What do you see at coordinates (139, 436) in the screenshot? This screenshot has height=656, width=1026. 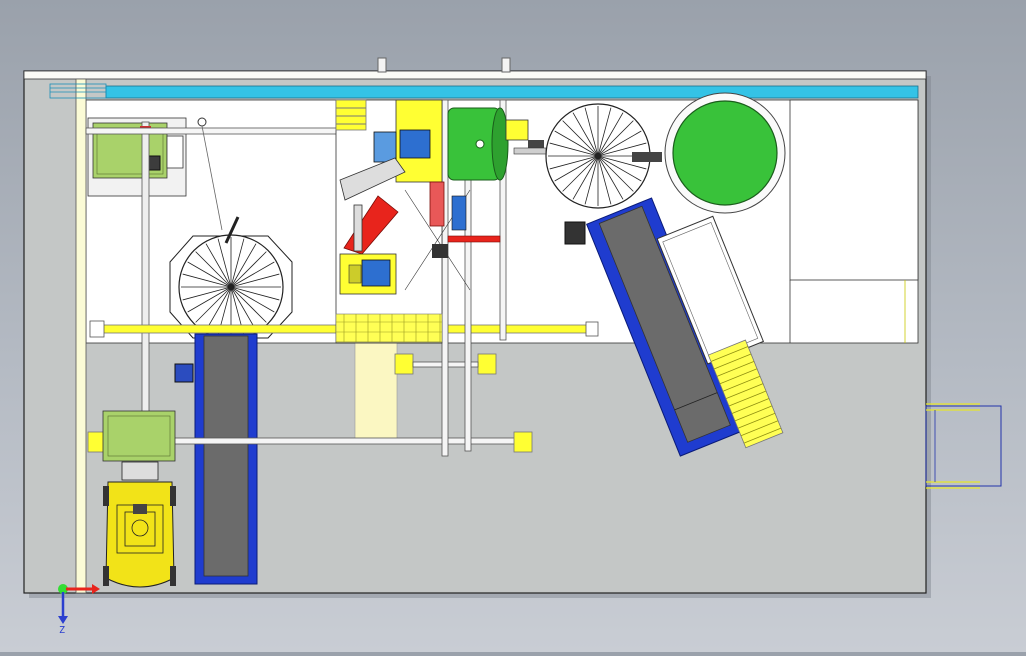 I see `control-panel-lower` at bounding box center [139, 436].